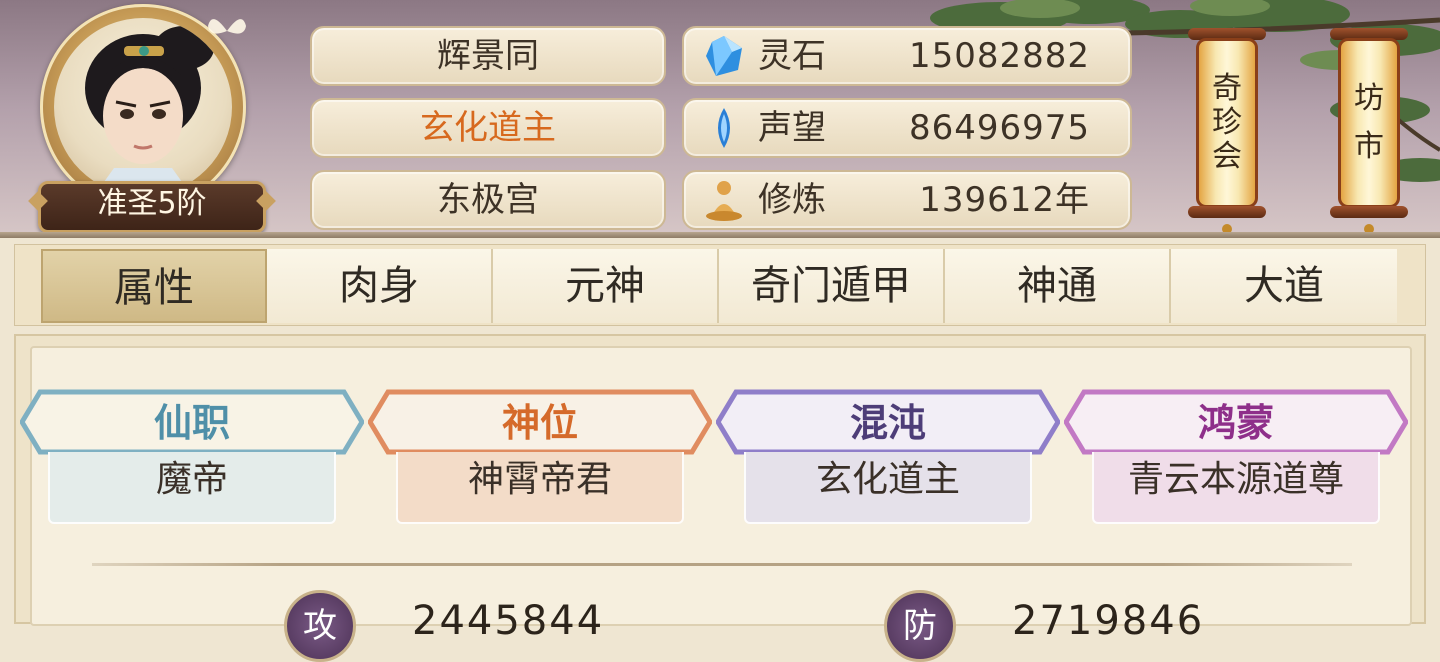 The height and width of the screenshot is (662, 1440). Describe the element at coordinates (999, 56) in the screenshot. I see `resource-value: 15082882` at that location.